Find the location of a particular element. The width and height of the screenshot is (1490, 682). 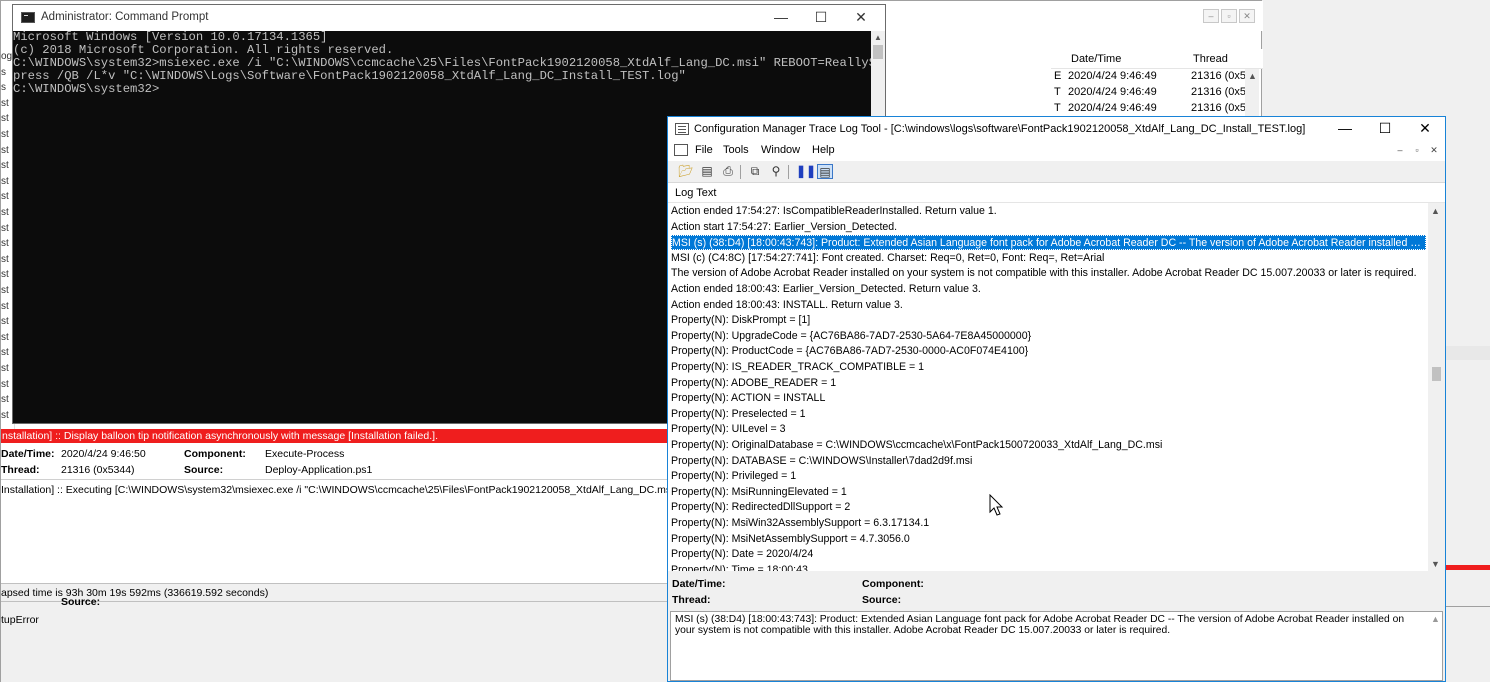

datetime-label: Date/Time: is located at coordinates (28, 454).